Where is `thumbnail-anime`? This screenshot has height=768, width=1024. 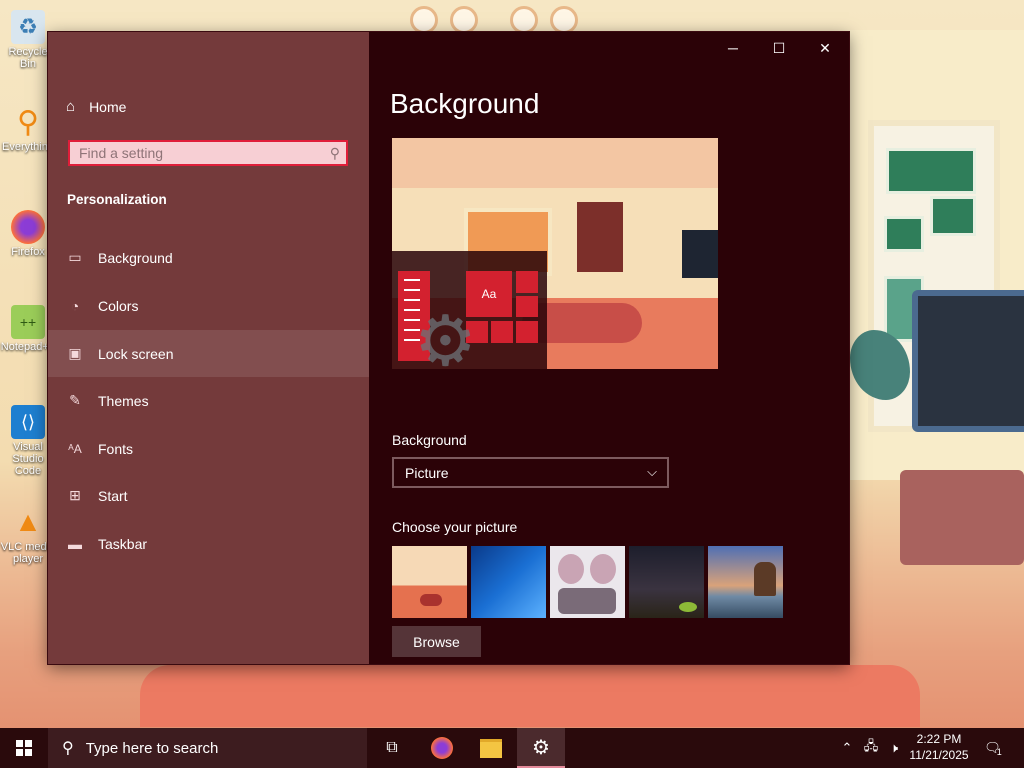 thumbnail-anime is located at coordinates (587, 582).